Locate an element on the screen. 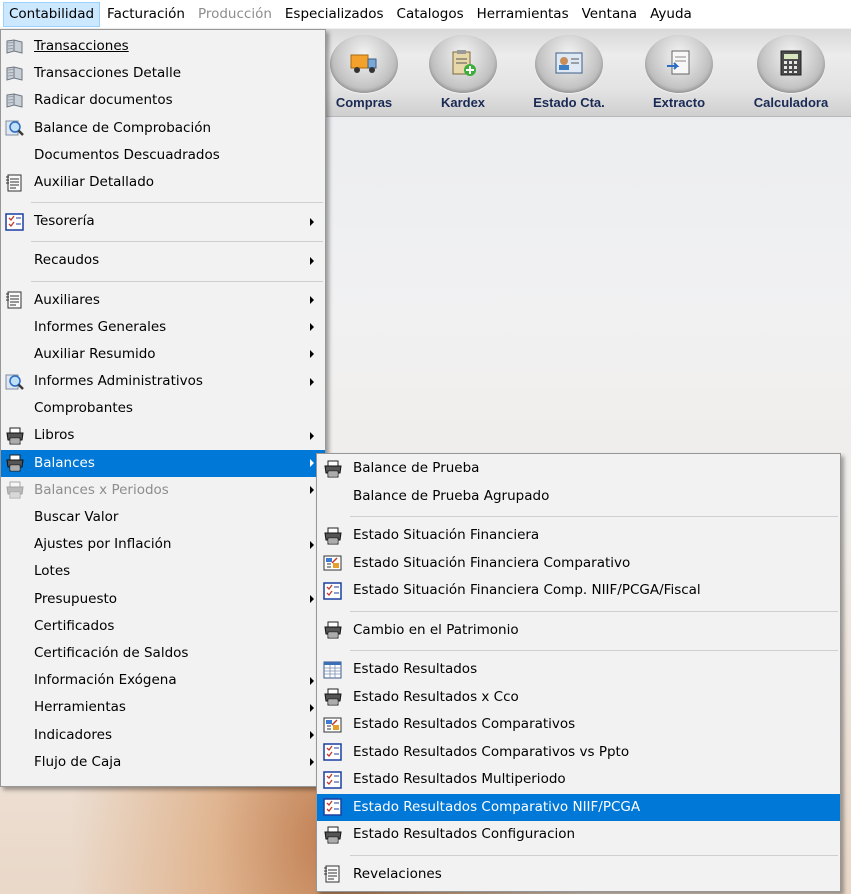 This screenshot has width=851, height=894. menu-herramientas: Herramientas is located at coordinates (523, 14).